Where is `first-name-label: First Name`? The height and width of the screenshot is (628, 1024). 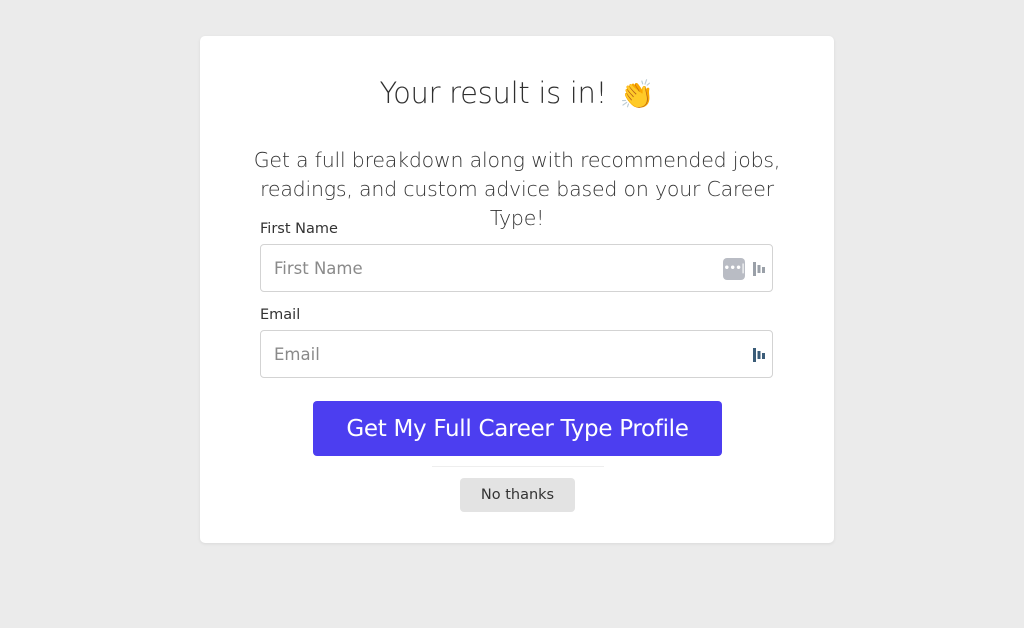
first-name-label: First Name is located at coordinates (299, 229).